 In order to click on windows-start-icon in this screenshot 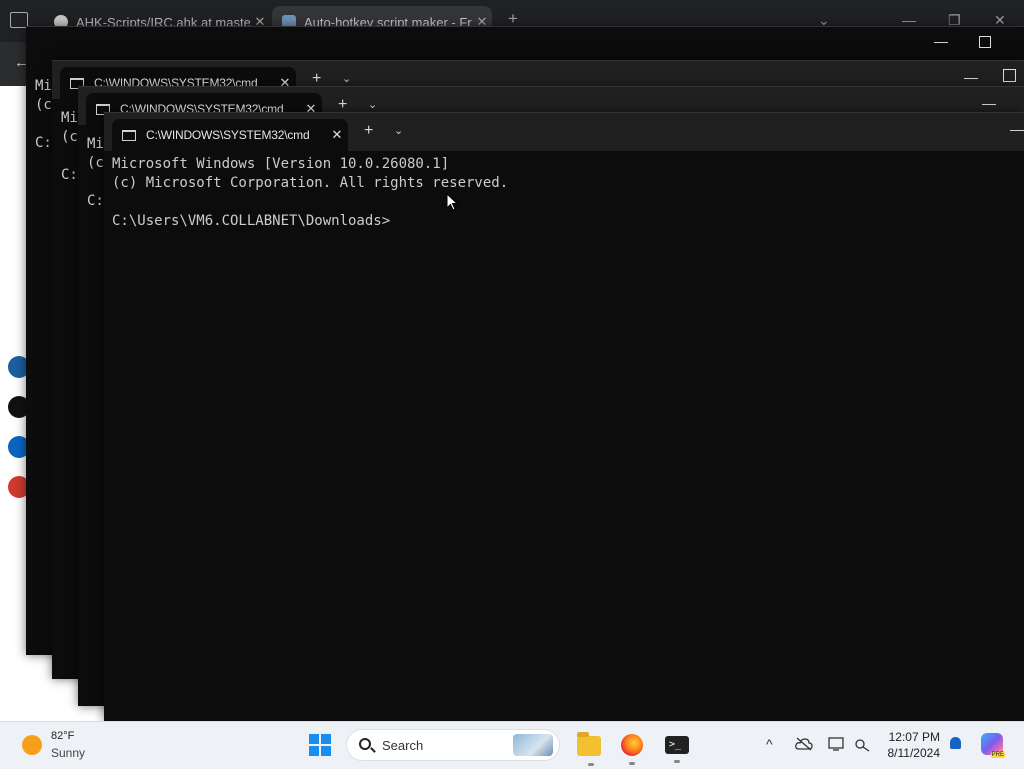, I will do `click(320, 745)`.